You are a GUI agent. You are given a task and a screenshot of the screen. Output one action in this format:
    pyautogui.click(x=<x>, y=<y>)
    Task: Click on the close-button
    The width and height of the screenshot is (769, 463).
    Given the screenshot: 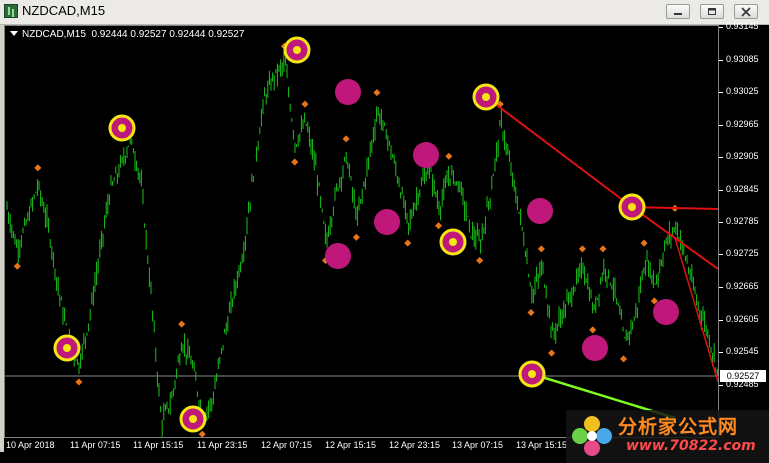 What is the action you would take?
    pyautogui.click(x=746, y=11)
    